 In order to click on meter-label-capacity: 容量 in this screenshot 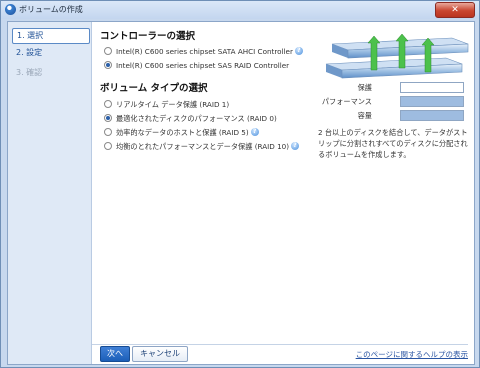, I will do `click(364, 115)`.